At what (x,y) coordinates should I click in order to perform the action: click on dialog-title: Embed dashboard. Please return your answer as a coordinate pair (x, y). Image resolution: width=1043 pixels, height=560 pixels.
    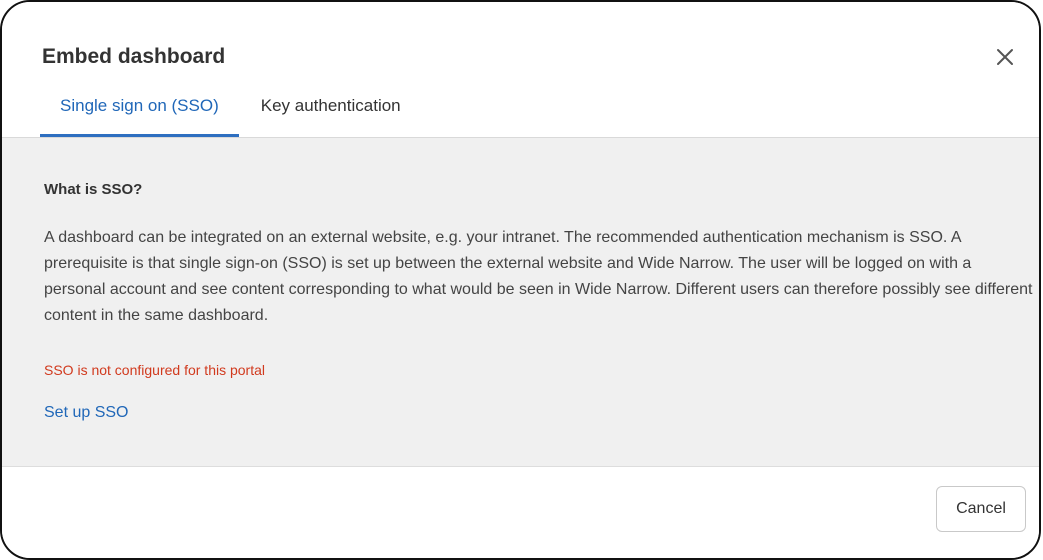
    Looking at the image, I should click on (134, 56).